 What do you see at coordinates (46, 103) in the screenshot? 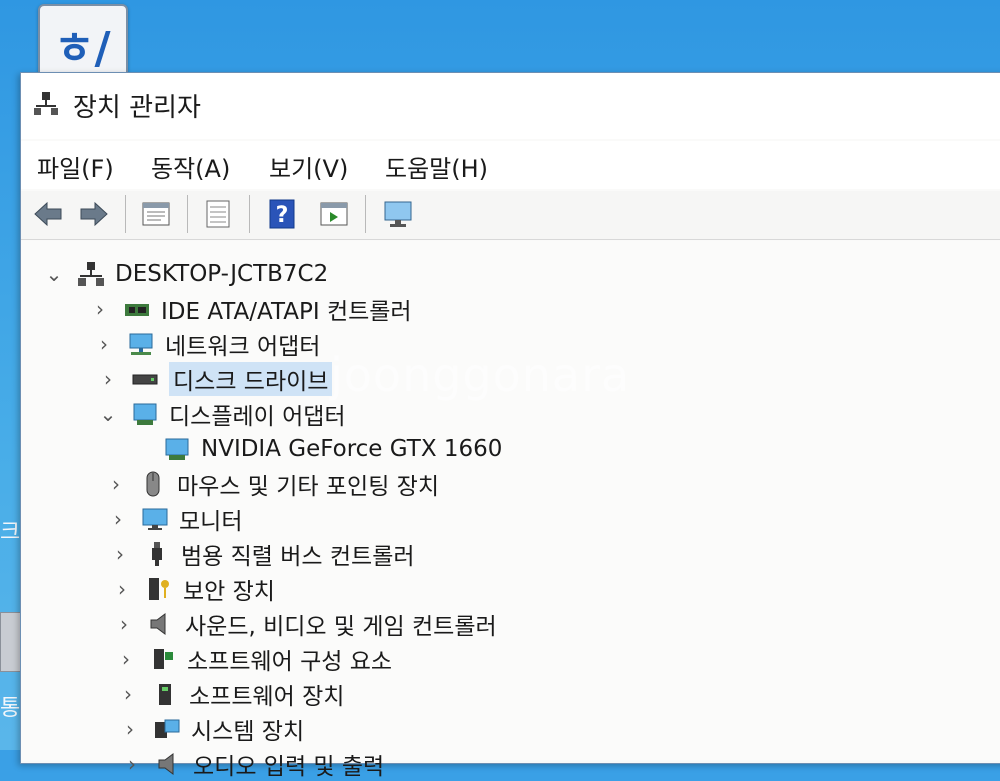
I see `device-manager-icon` at bounding box center [46, 103].